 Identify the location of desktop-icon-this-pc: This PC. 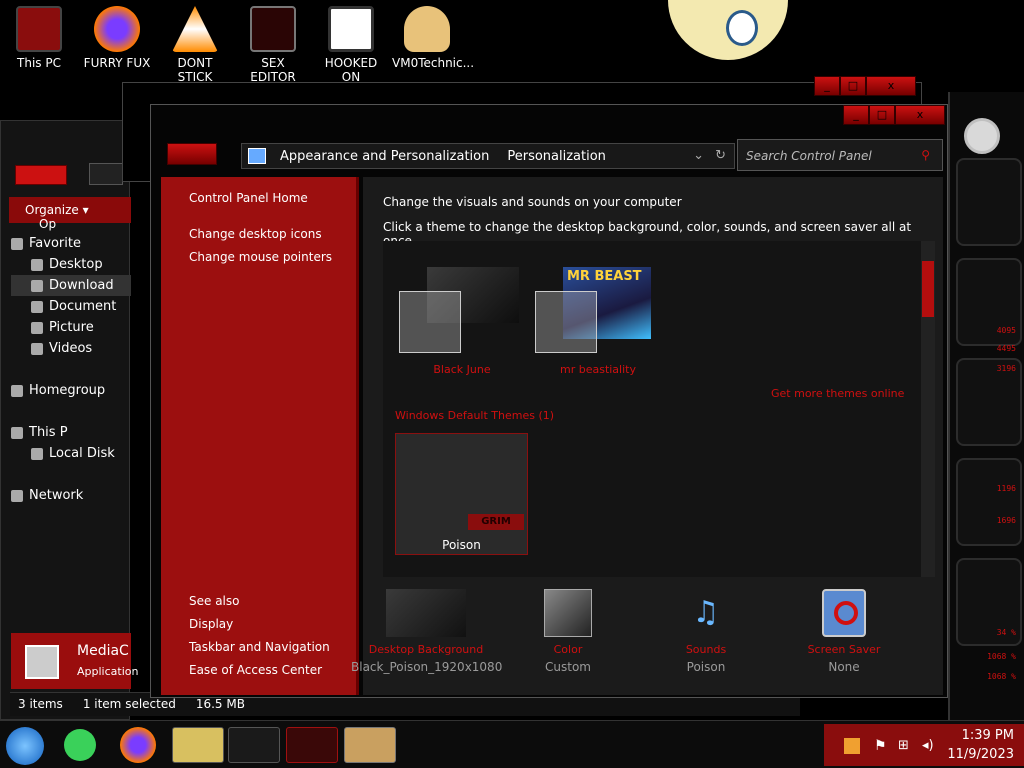
(39, 38).